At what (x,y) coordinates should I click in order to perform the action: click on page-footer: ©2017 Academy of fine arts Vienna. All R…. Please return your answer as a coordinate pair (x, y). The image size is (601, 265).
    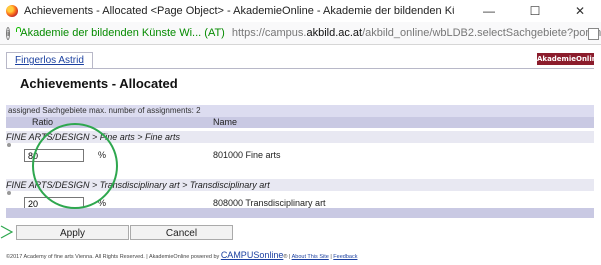
    Looking at the image, I should click on (182, 255).